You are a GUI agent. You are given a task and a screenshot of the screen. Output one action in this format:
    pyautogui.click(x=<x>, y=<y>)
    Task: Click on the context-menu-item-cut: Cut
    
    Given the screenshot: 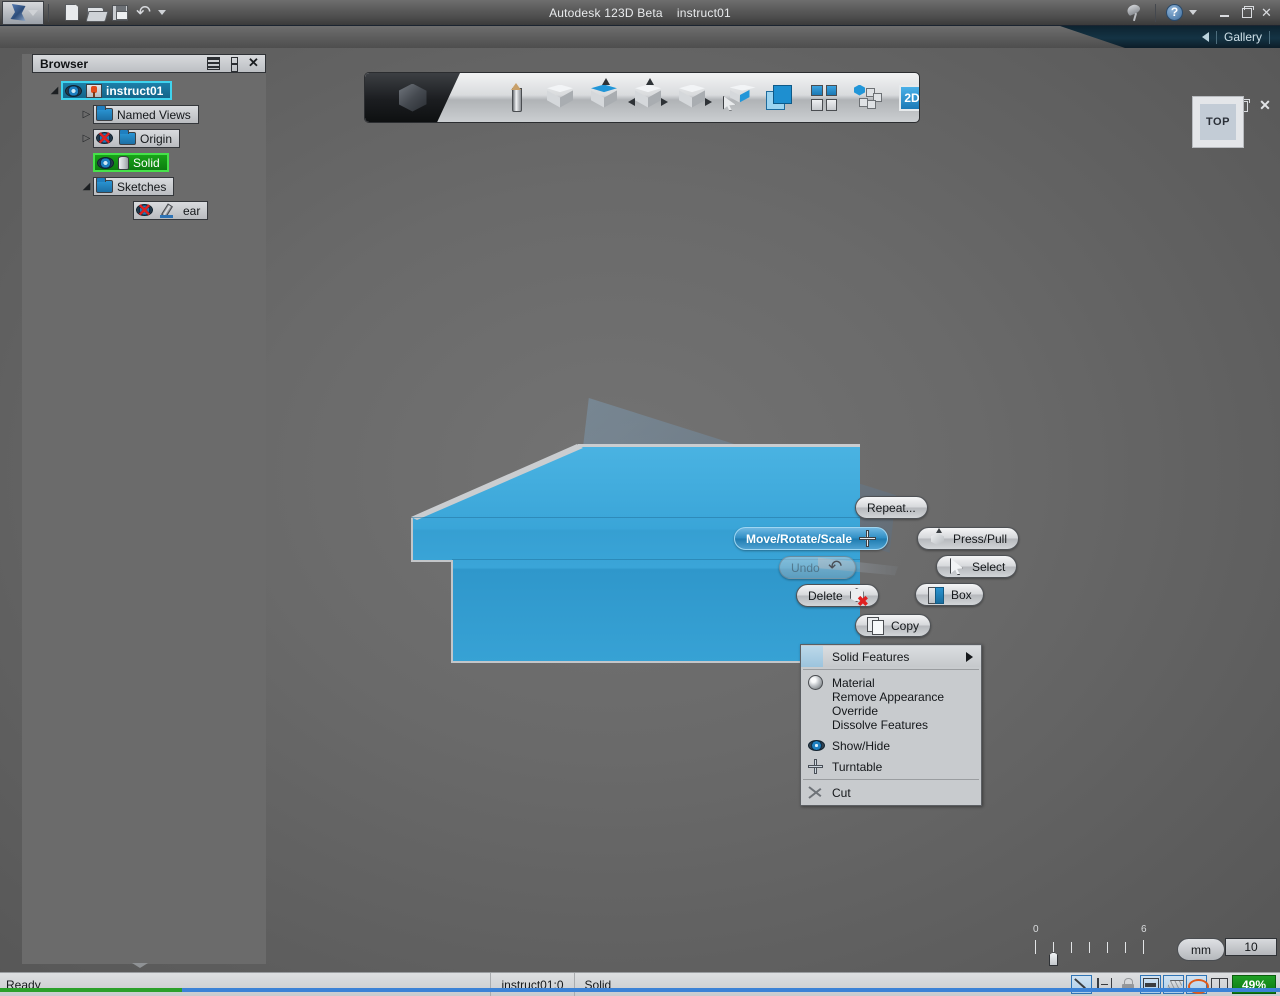 What is the action you would take?
    pyautogui.click(x=891, y=792)
    